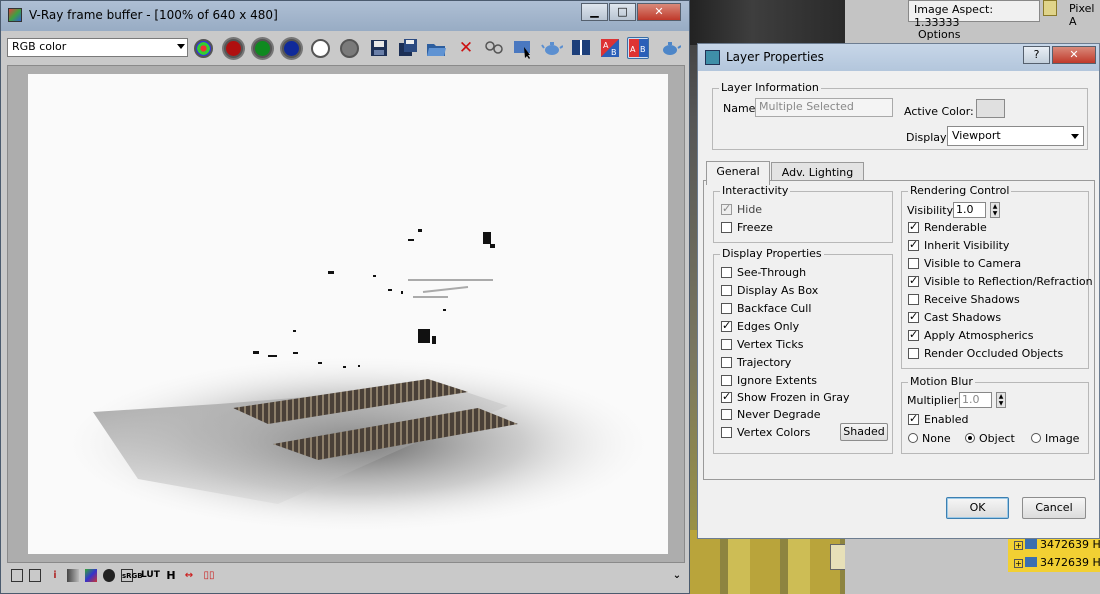  Describe the element at coordinates (741, 108) in the screenshot. I see `name-label: Name:` at that location.